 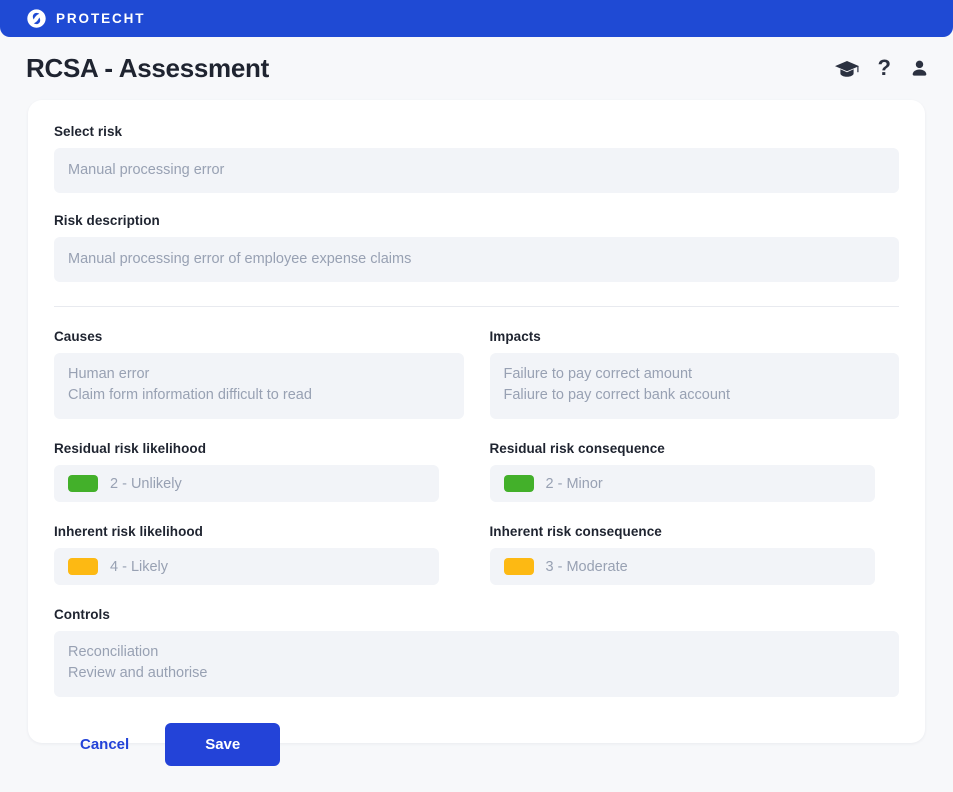 What do you see at coordinates (104, 744) in the screenshot?
I see `cancel-button: Cancel` at bounding box center [104, 744].